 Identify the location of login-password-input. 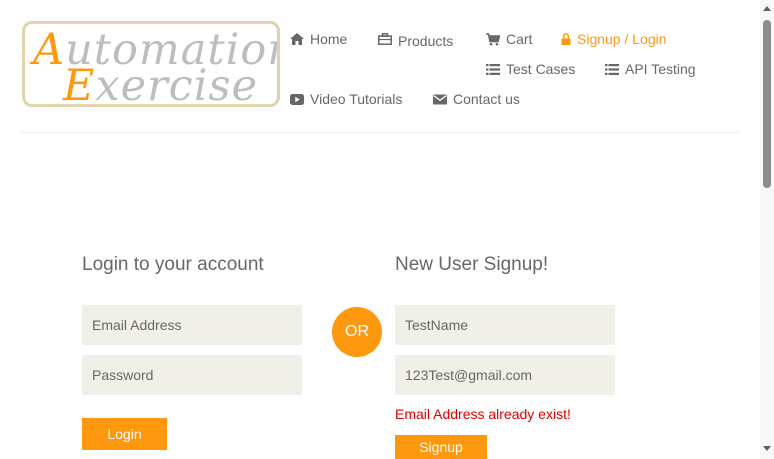
(192, 375).